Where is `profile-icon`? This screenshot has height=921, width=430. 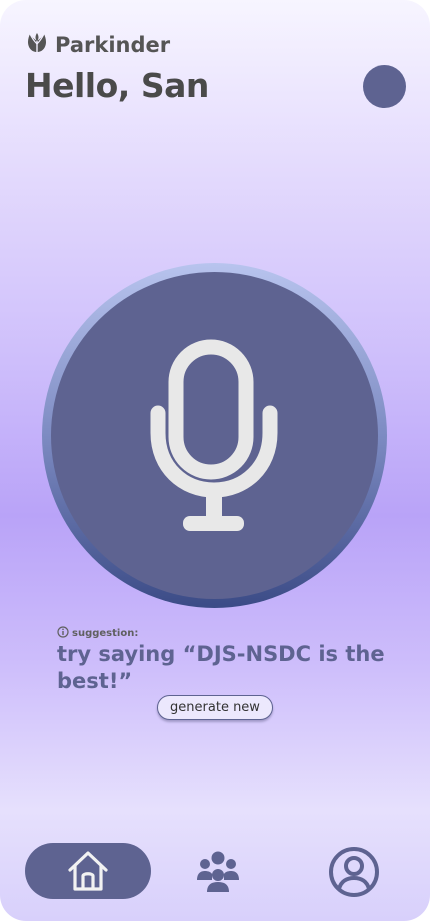 profile-icon is located at coordinates (354, 872).